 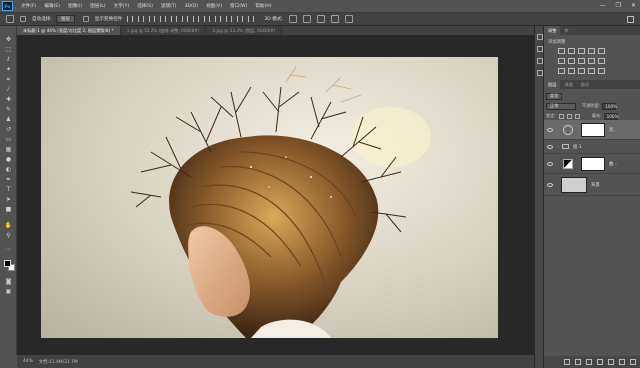 What do you see at coordinates (585, 84) in the screenshot?
I see `tab-paths: 路径` at bounding box center [585, 84].